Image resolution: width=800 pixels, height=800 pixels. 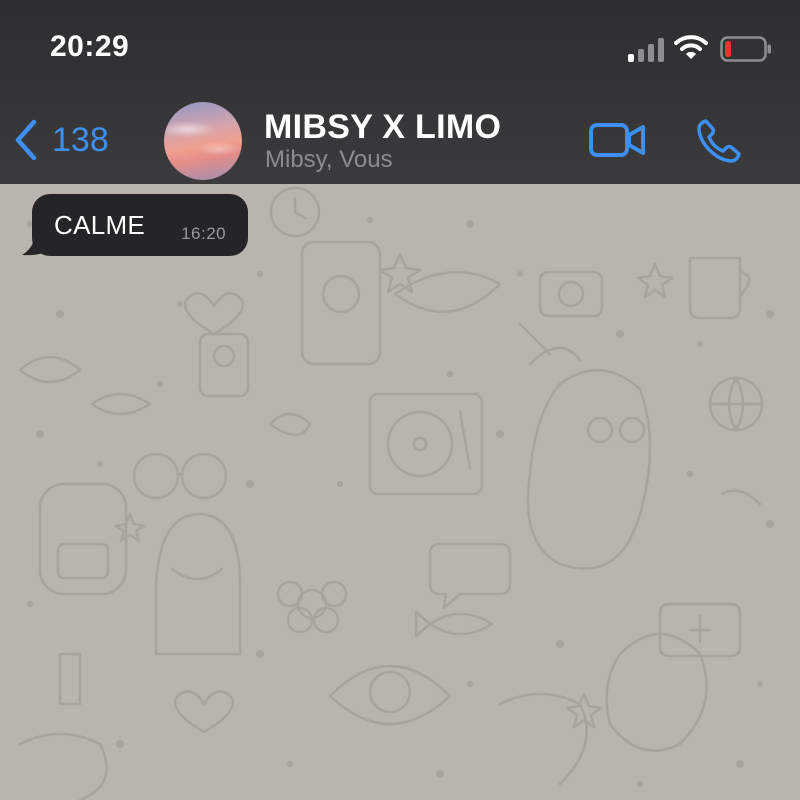 I want to click on chat-header: 138 MIBSY X LIMO Mibsy, Vous, so click(x=400, y=140).